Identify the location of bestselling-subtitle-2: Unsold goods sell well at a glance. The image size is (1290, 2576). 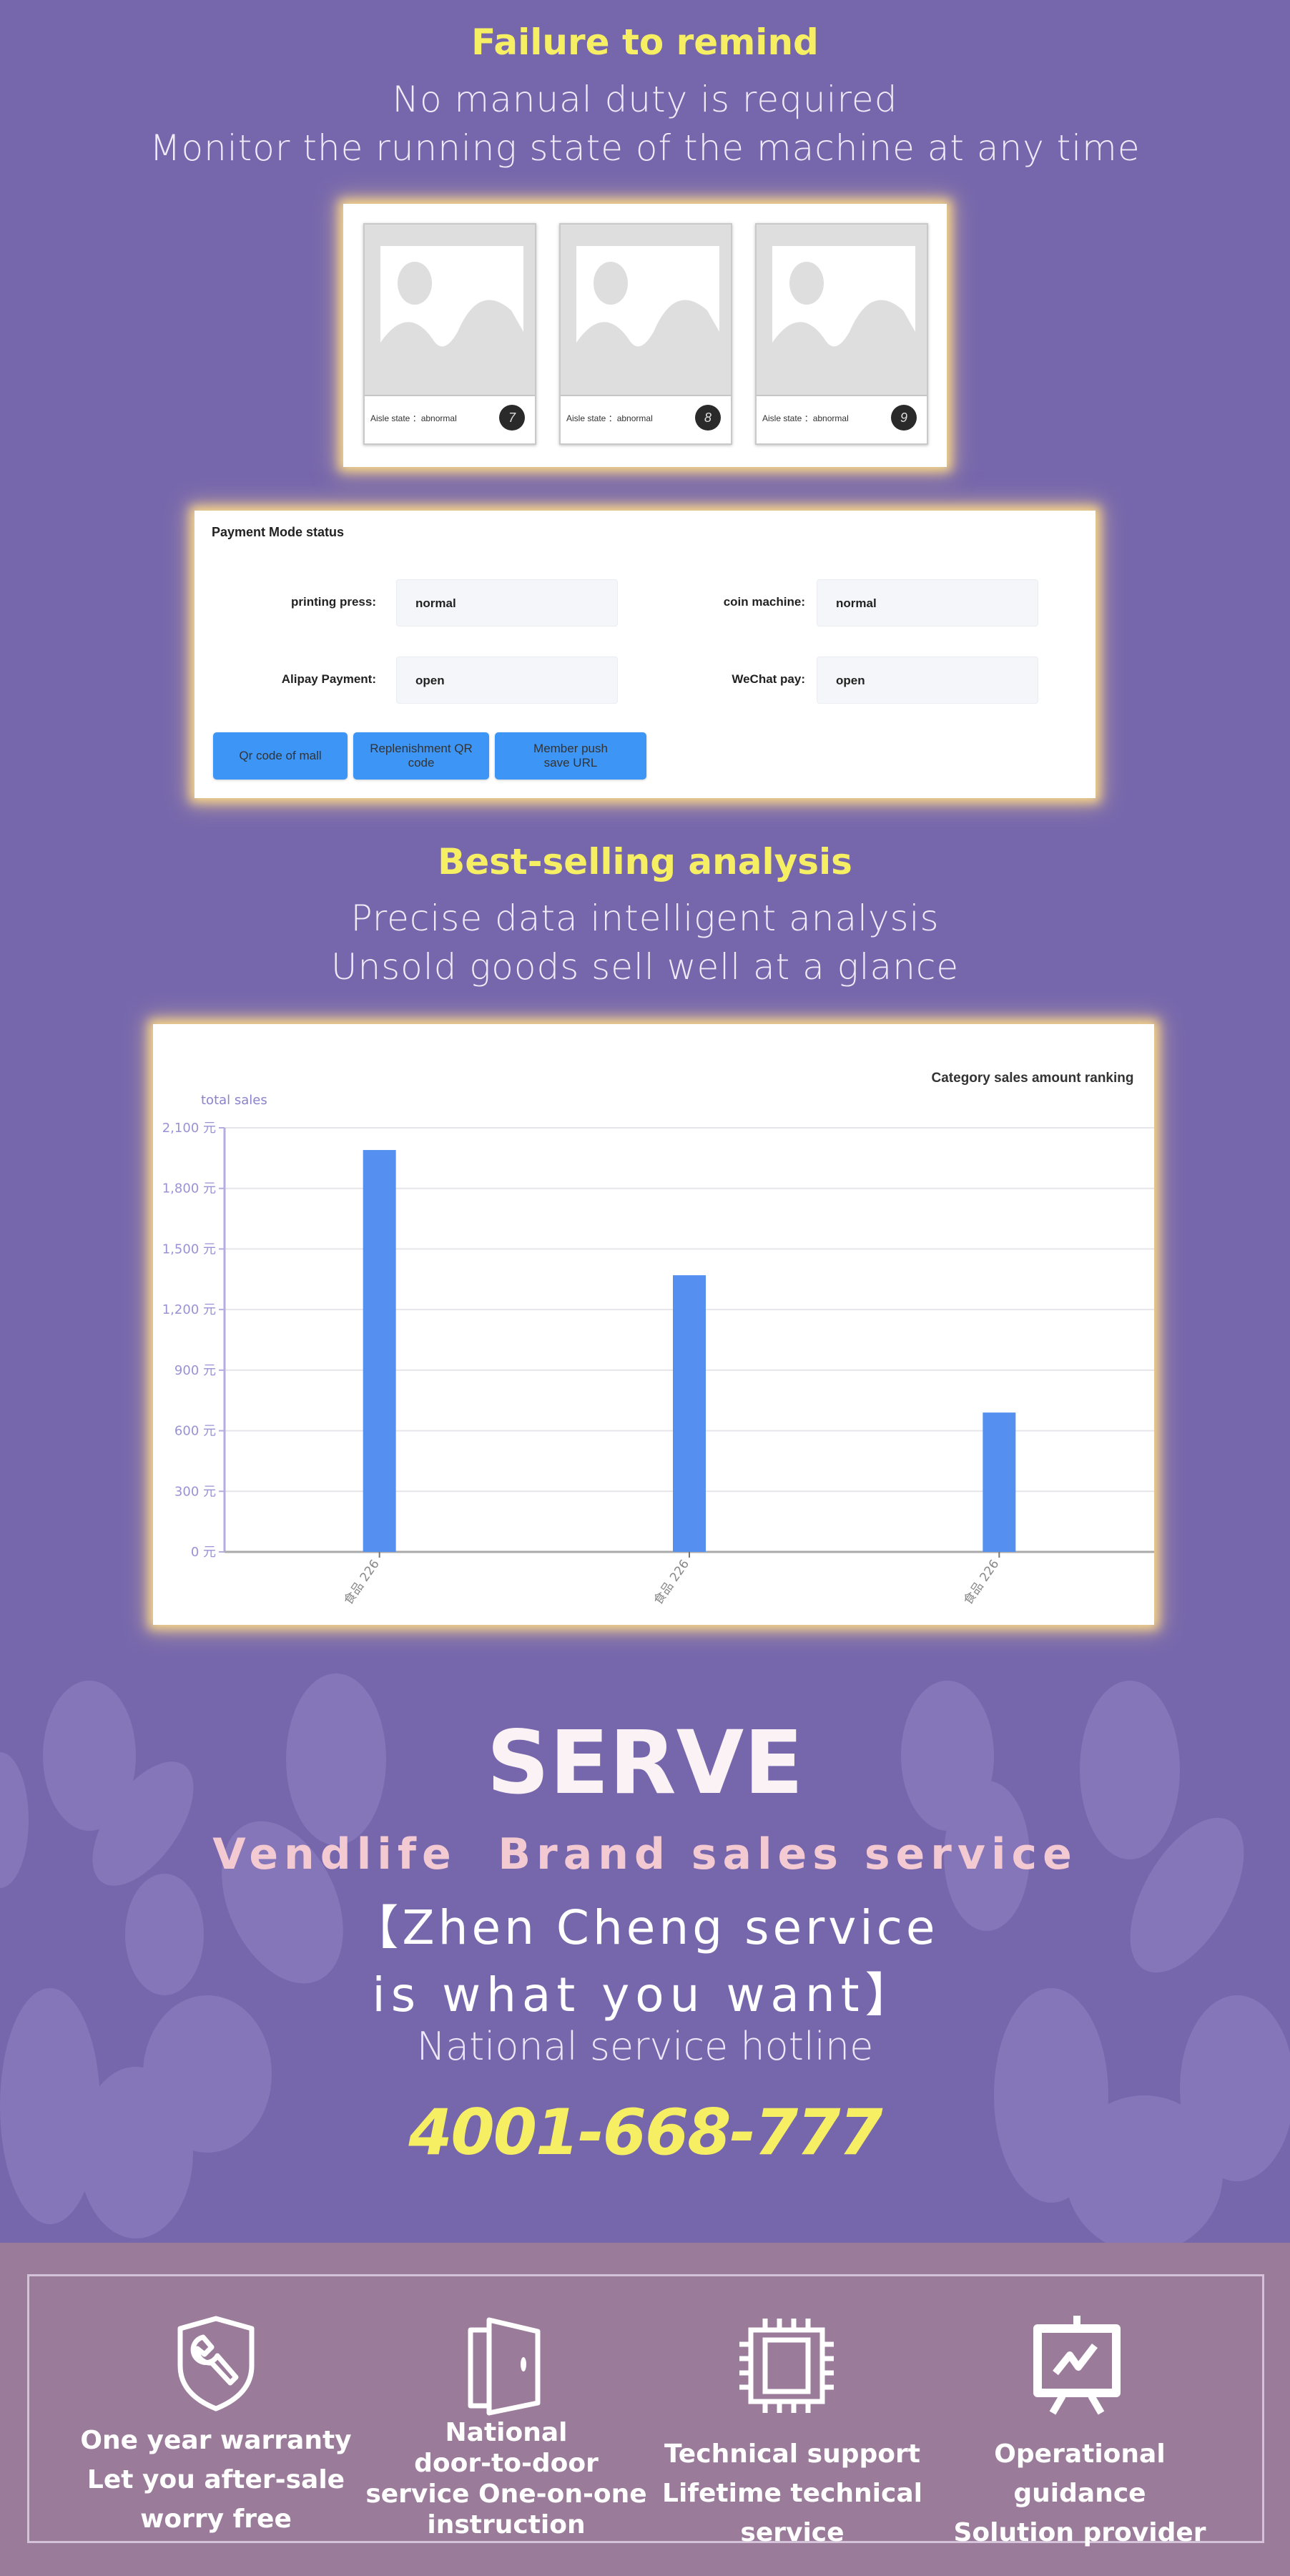
(645, 967).